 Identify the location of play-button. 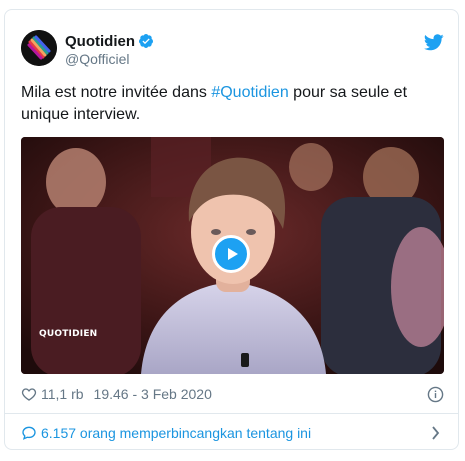
(231, 254).